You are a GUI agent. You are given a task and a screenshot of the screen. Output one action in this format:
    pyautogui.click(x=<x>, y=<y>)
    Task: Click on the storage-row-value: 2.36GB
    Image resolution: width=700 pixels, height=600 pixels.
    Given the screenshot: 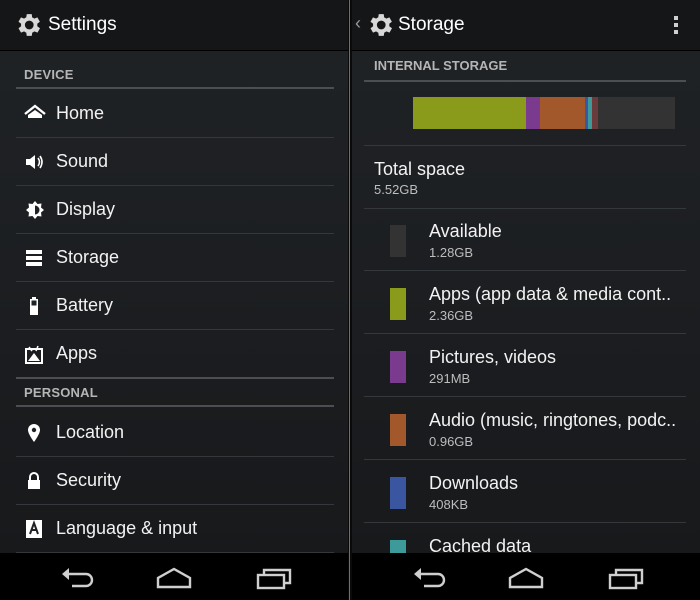 What is the action you would take?
    pyautogui.click(x=451, y=315)
    